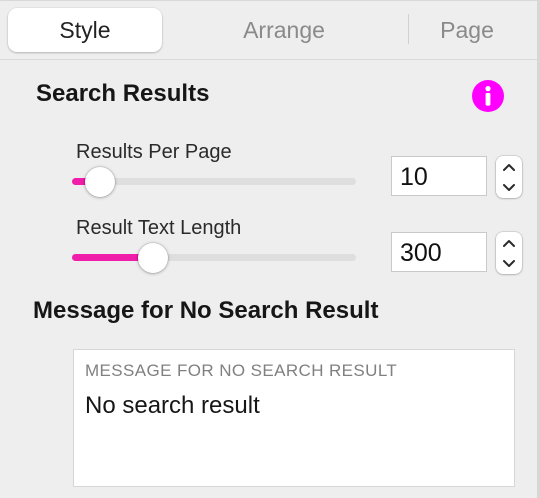 The width and height of the screenshot is (540, 498). What do you see at coordinates (467, 30) in the screenshot?
I see `tab-page: Page` at bounding box center [467, 30].